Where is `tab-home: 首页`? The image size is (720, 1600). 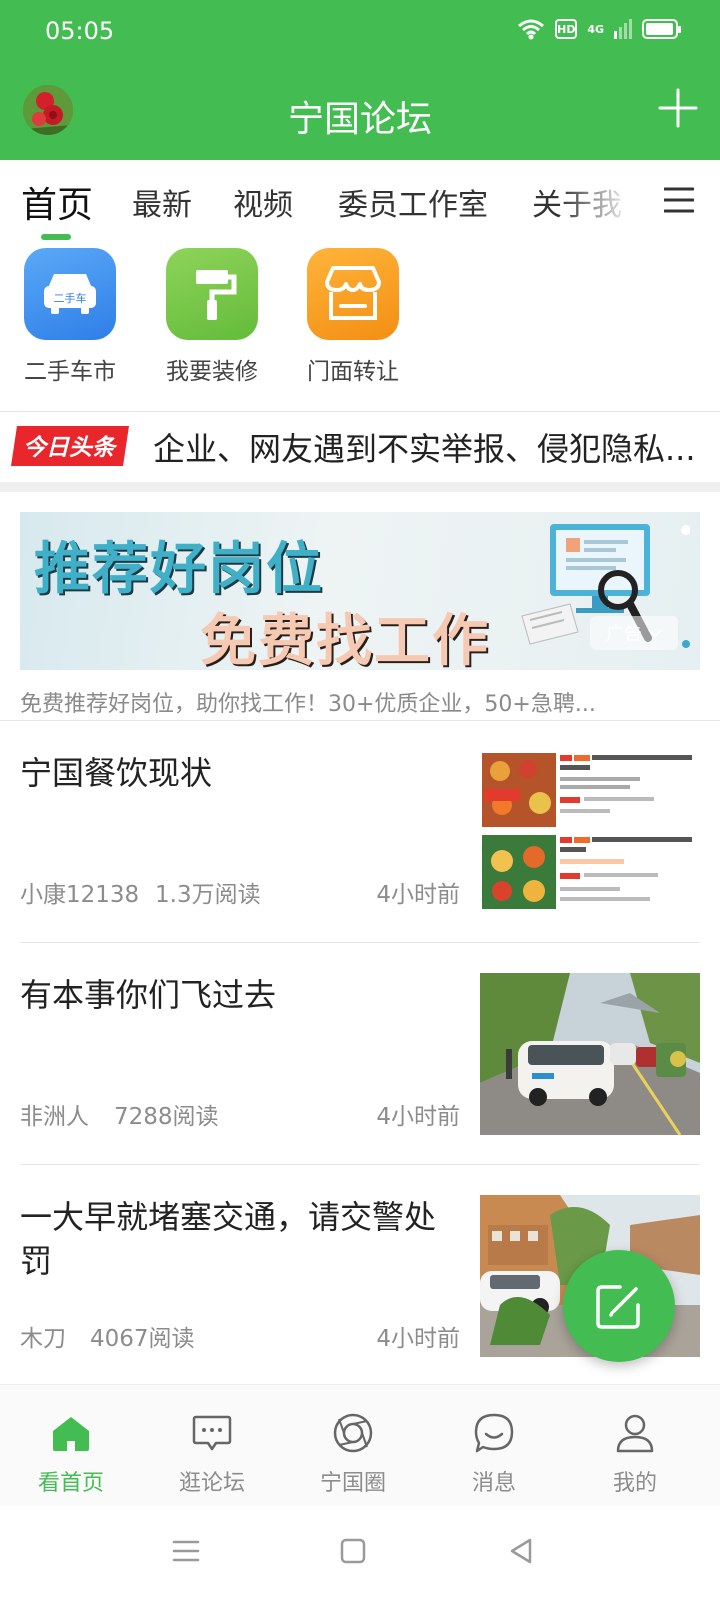 tab-home: 首页 is located at coordinates (57, 202).